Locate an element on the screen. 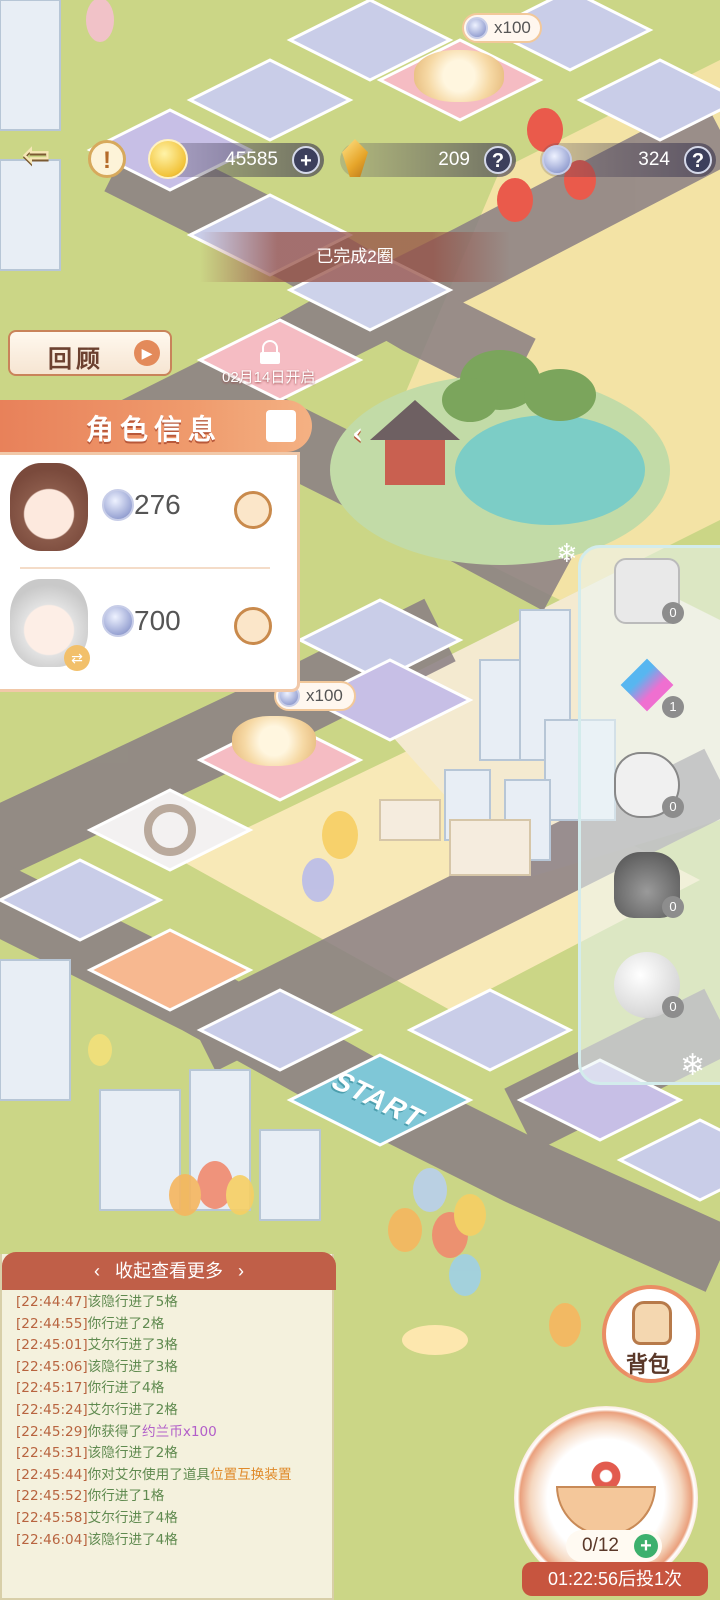 Image resolution: width=720 pixels, height=1600 pixels. list-item: [22:45:01]艾尔行进了3格 is located at coordinates (97, 1345).